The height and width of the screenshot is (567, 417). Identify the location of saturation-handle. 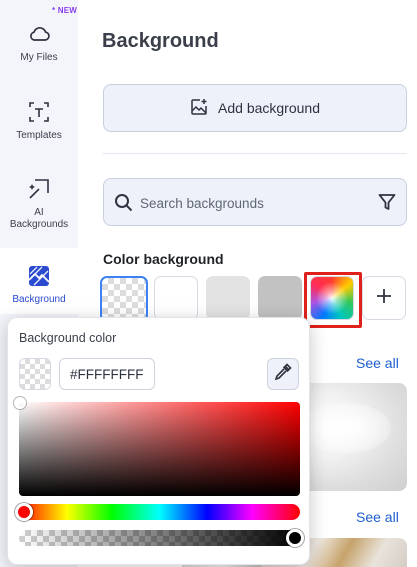
(20, 403).